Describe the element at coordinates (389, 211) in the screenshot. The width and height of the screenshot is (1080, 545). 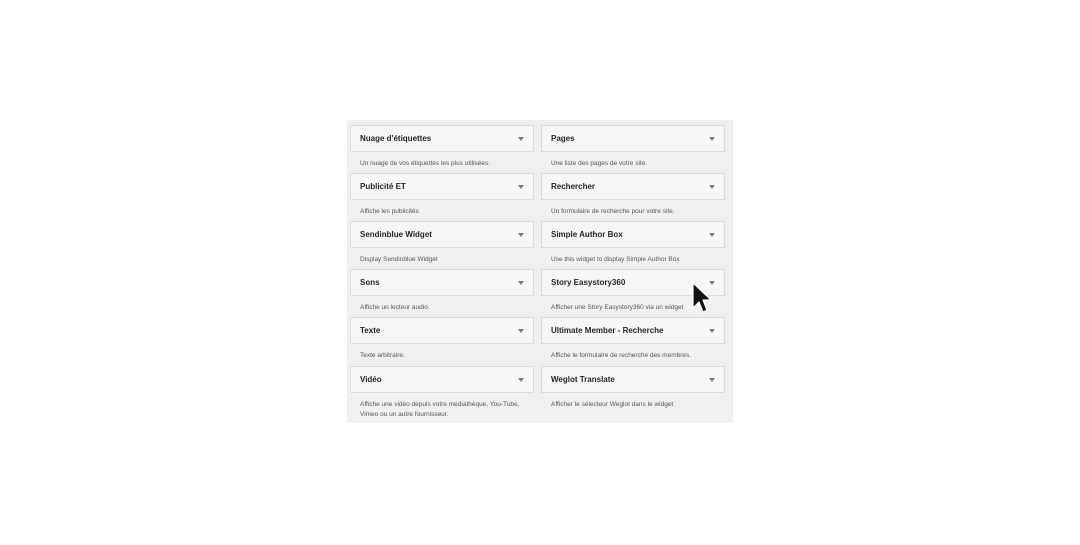
I see `widget-description: Affiche les publicités` at that location.